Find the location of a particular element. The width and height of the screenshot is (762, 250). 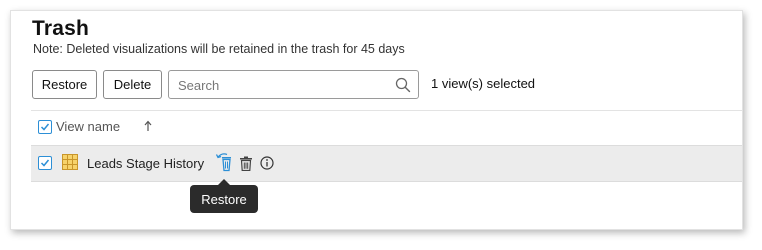

page-title: Trash is located at coordinates (61, 28).